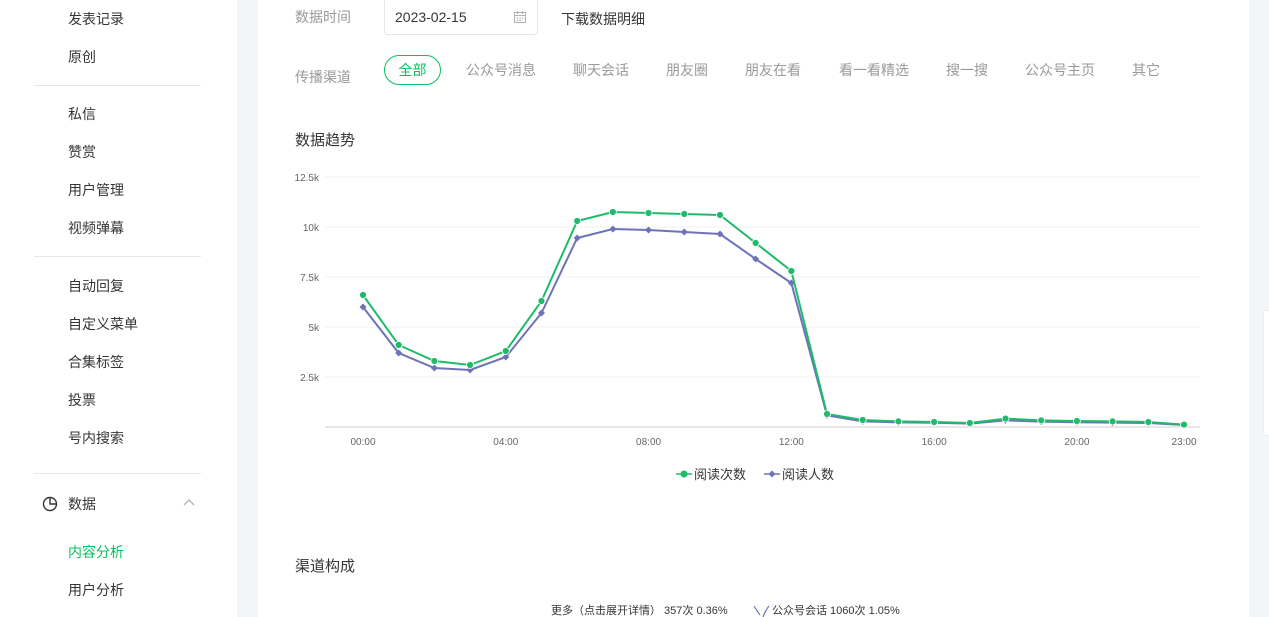 Image resolution: width=1269 pixels, height=617 pixels. Describe the element at coordinates (773, 70) in the screenshot. I see `channel-chip-friends-watching: 朋友在看` at that location.